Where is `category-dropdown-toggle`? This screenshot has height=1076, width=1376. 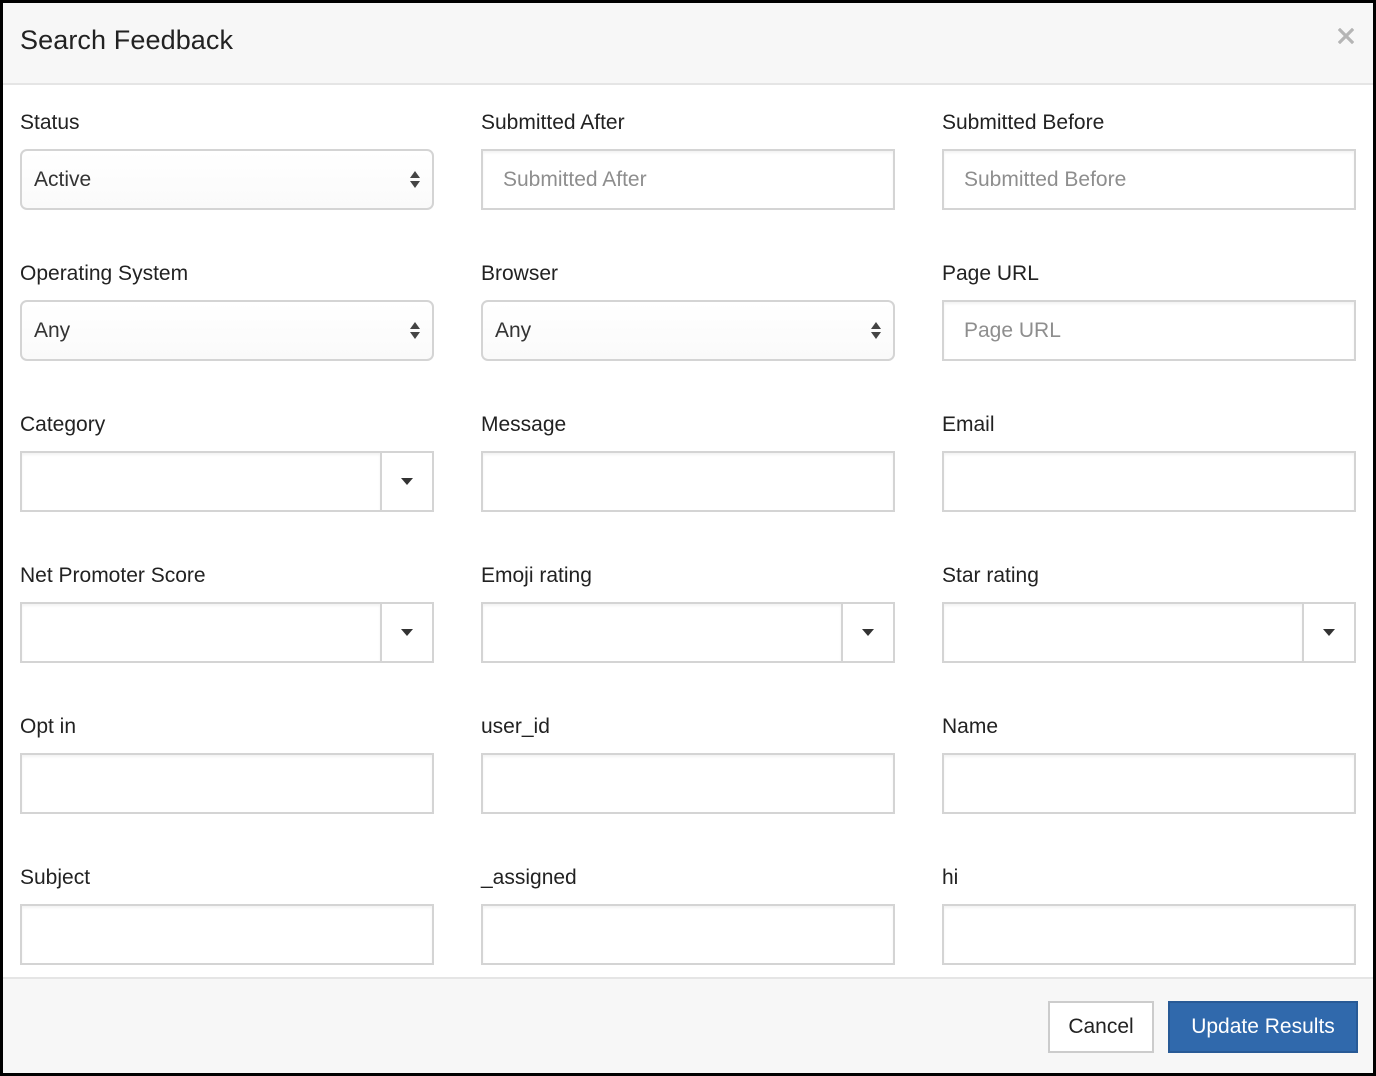 category-dropdown-toggle is located at coordinates (406, 481).